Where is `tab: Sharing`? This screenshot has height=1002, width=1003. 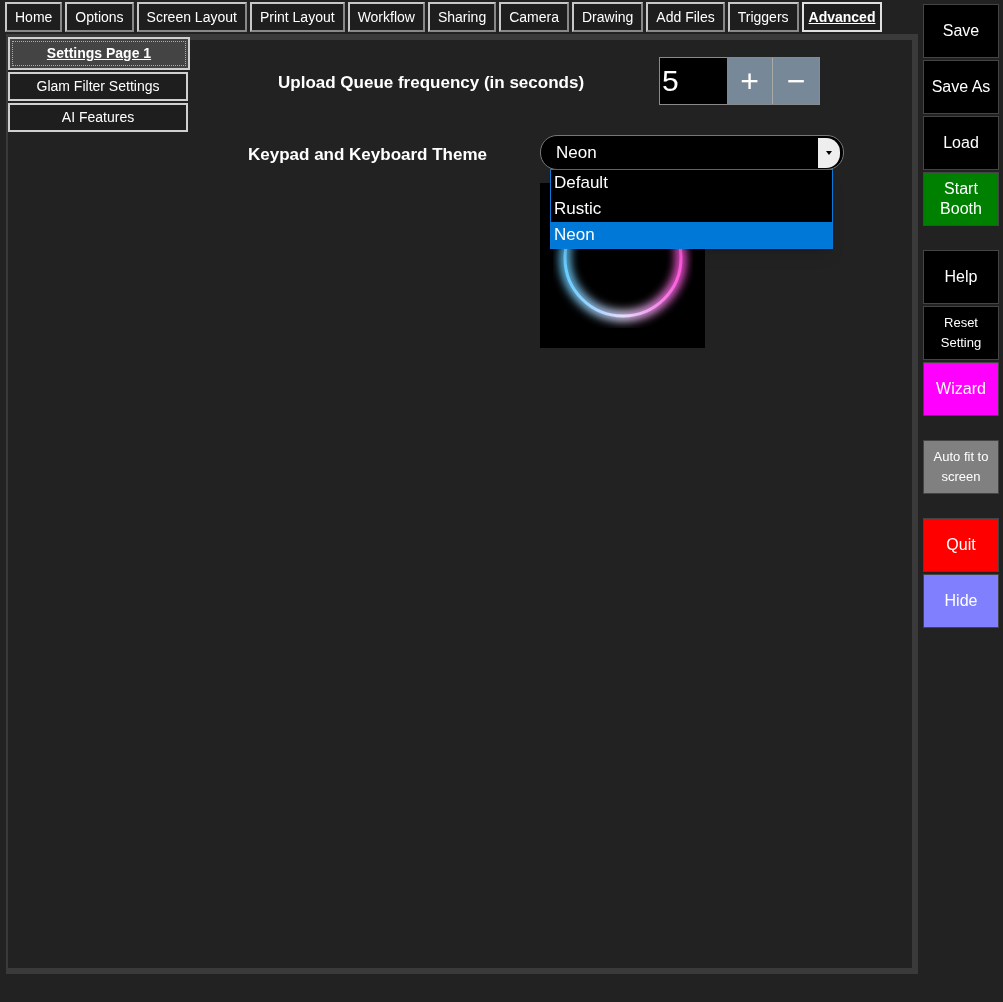 tab: Sharing is located at coordinates (462, 17).